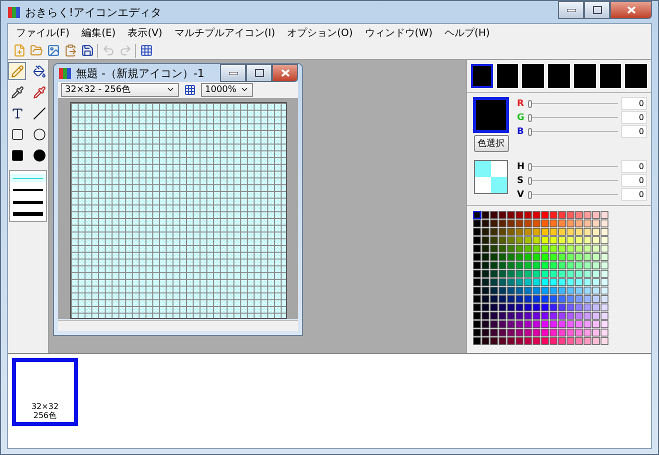 This screenshot has width=659, height=455. What do you see at coordinates (19, 50) in the screenshot?
I see `new-file-icon` at bounding box center [19, 50].